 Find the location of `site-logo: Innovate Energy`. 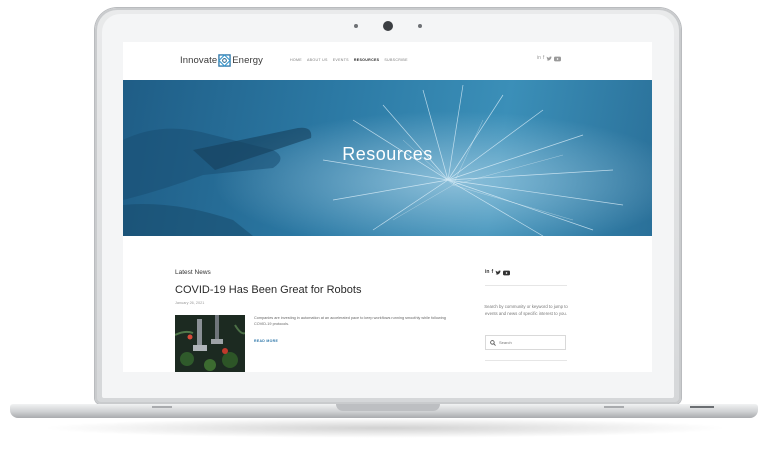

site-logo: Innovate Energy is located at coordinates (221, 60).